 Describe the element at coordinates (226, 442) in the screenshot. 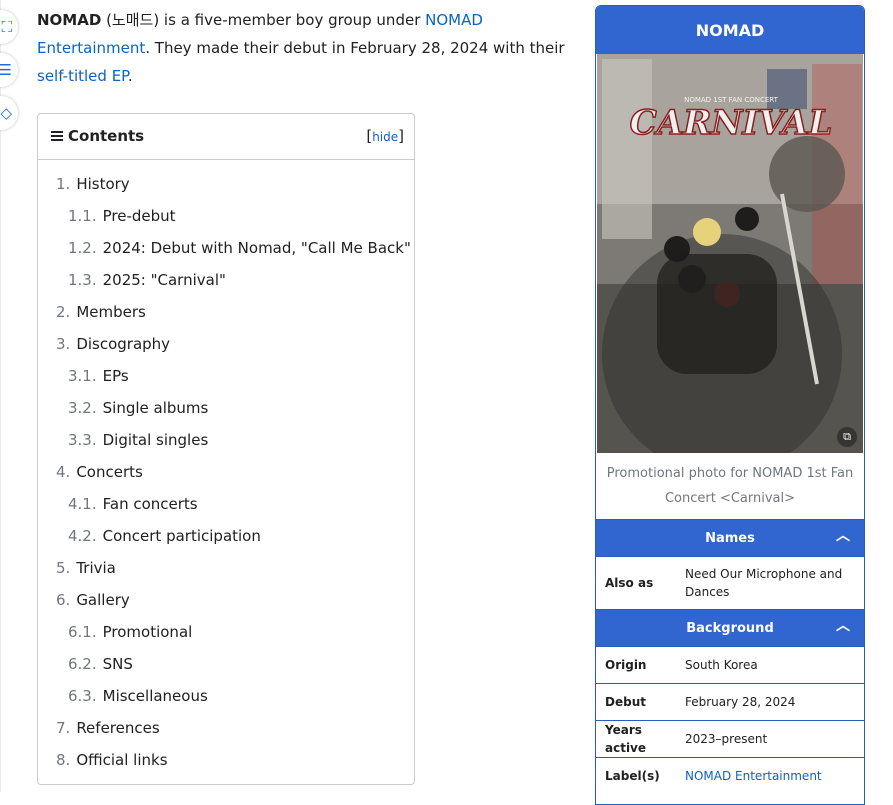

I see `toc-item: 3.3. Digital singles` at that location.